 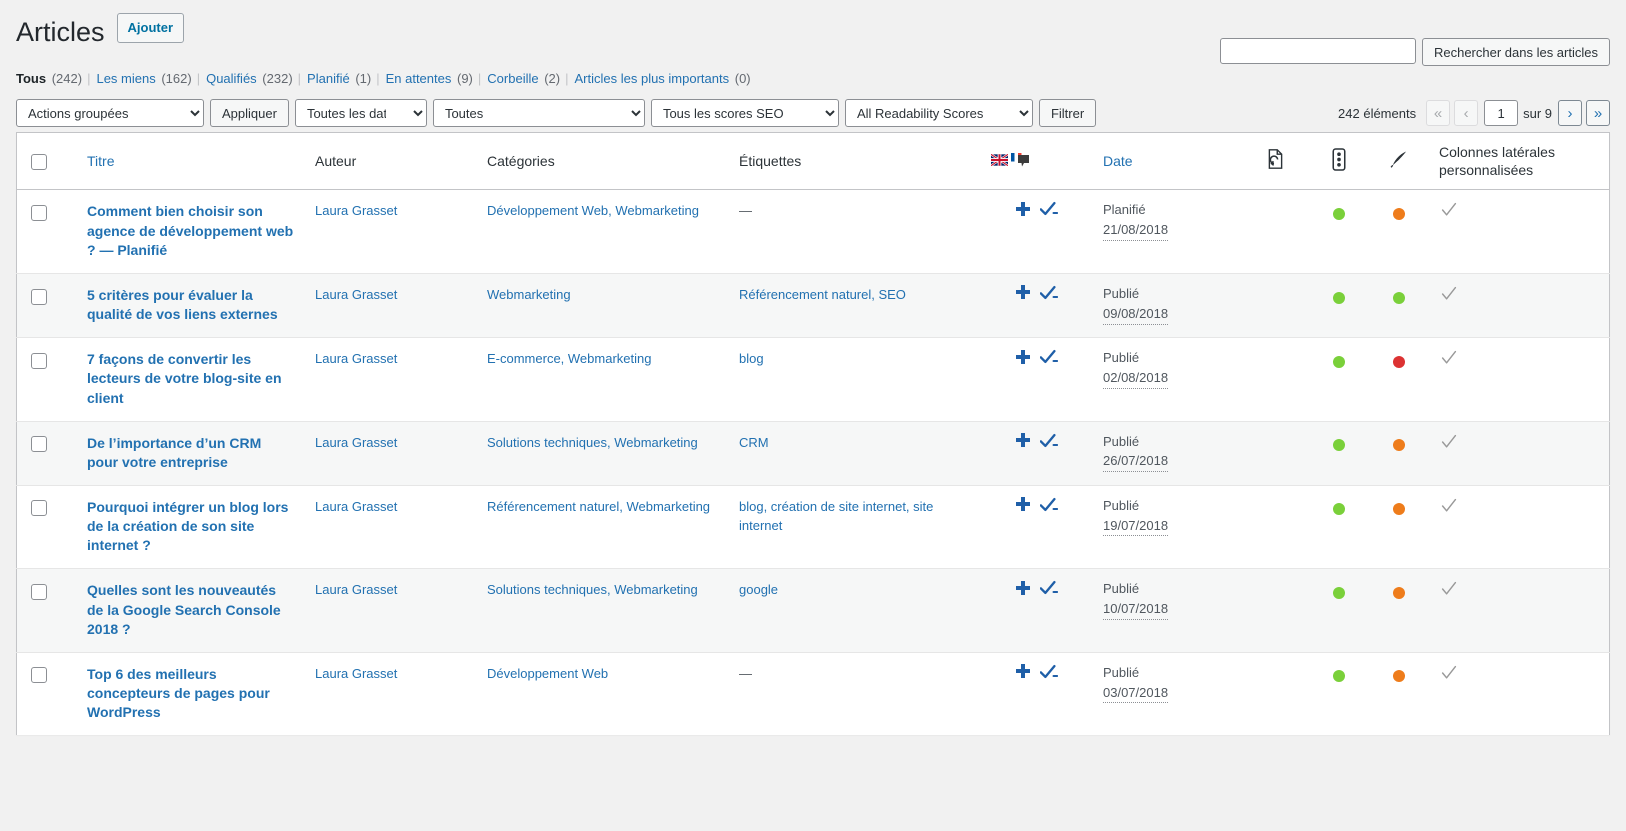 What do you see at coordinates (855, 453) in the screenshot?
I see `cell-tags: CRM` at bounding box center [855, 453].